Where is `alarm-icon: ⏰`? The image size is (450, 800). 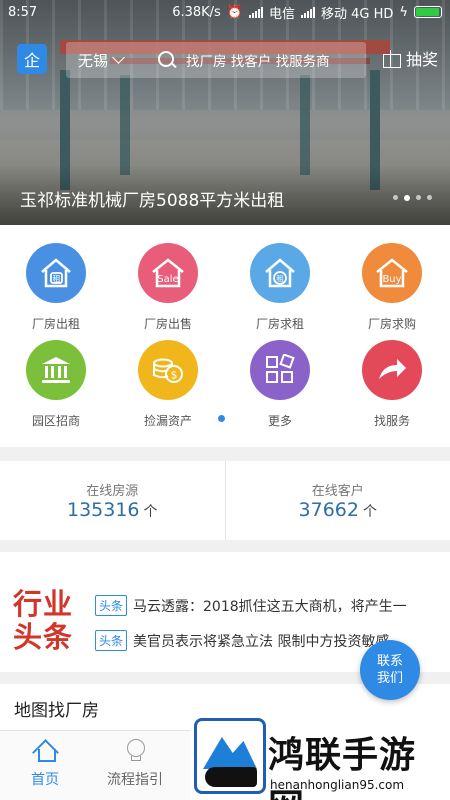
alarm-icon: ⏰ is located at coordinates (234, 12).